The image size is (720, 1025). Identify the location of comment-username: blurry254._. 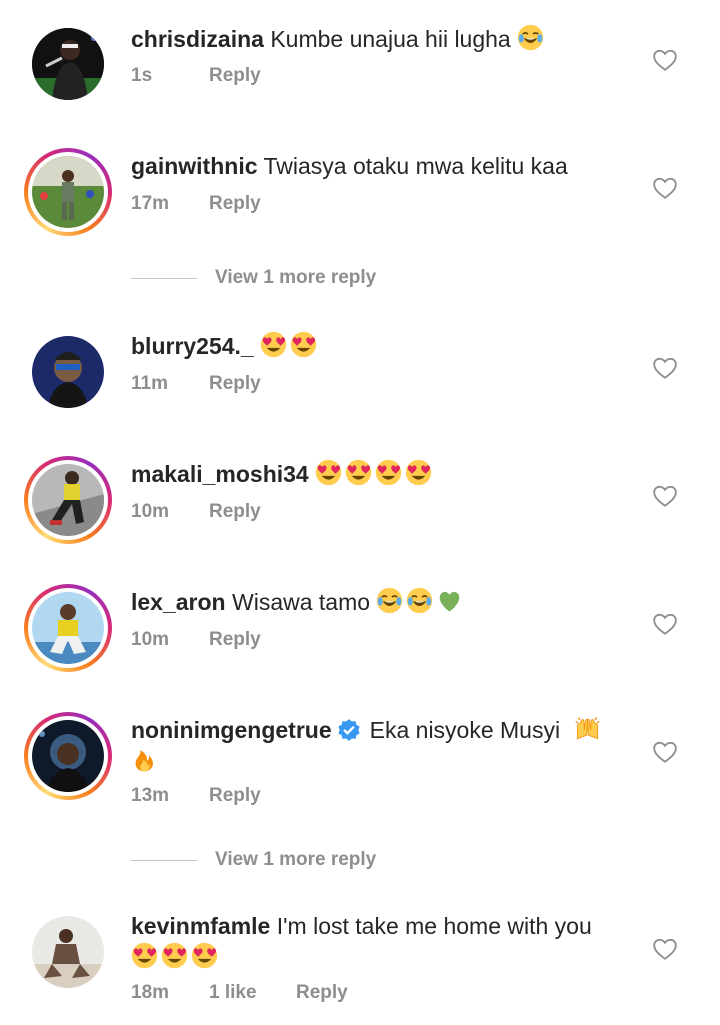
(192, 346).